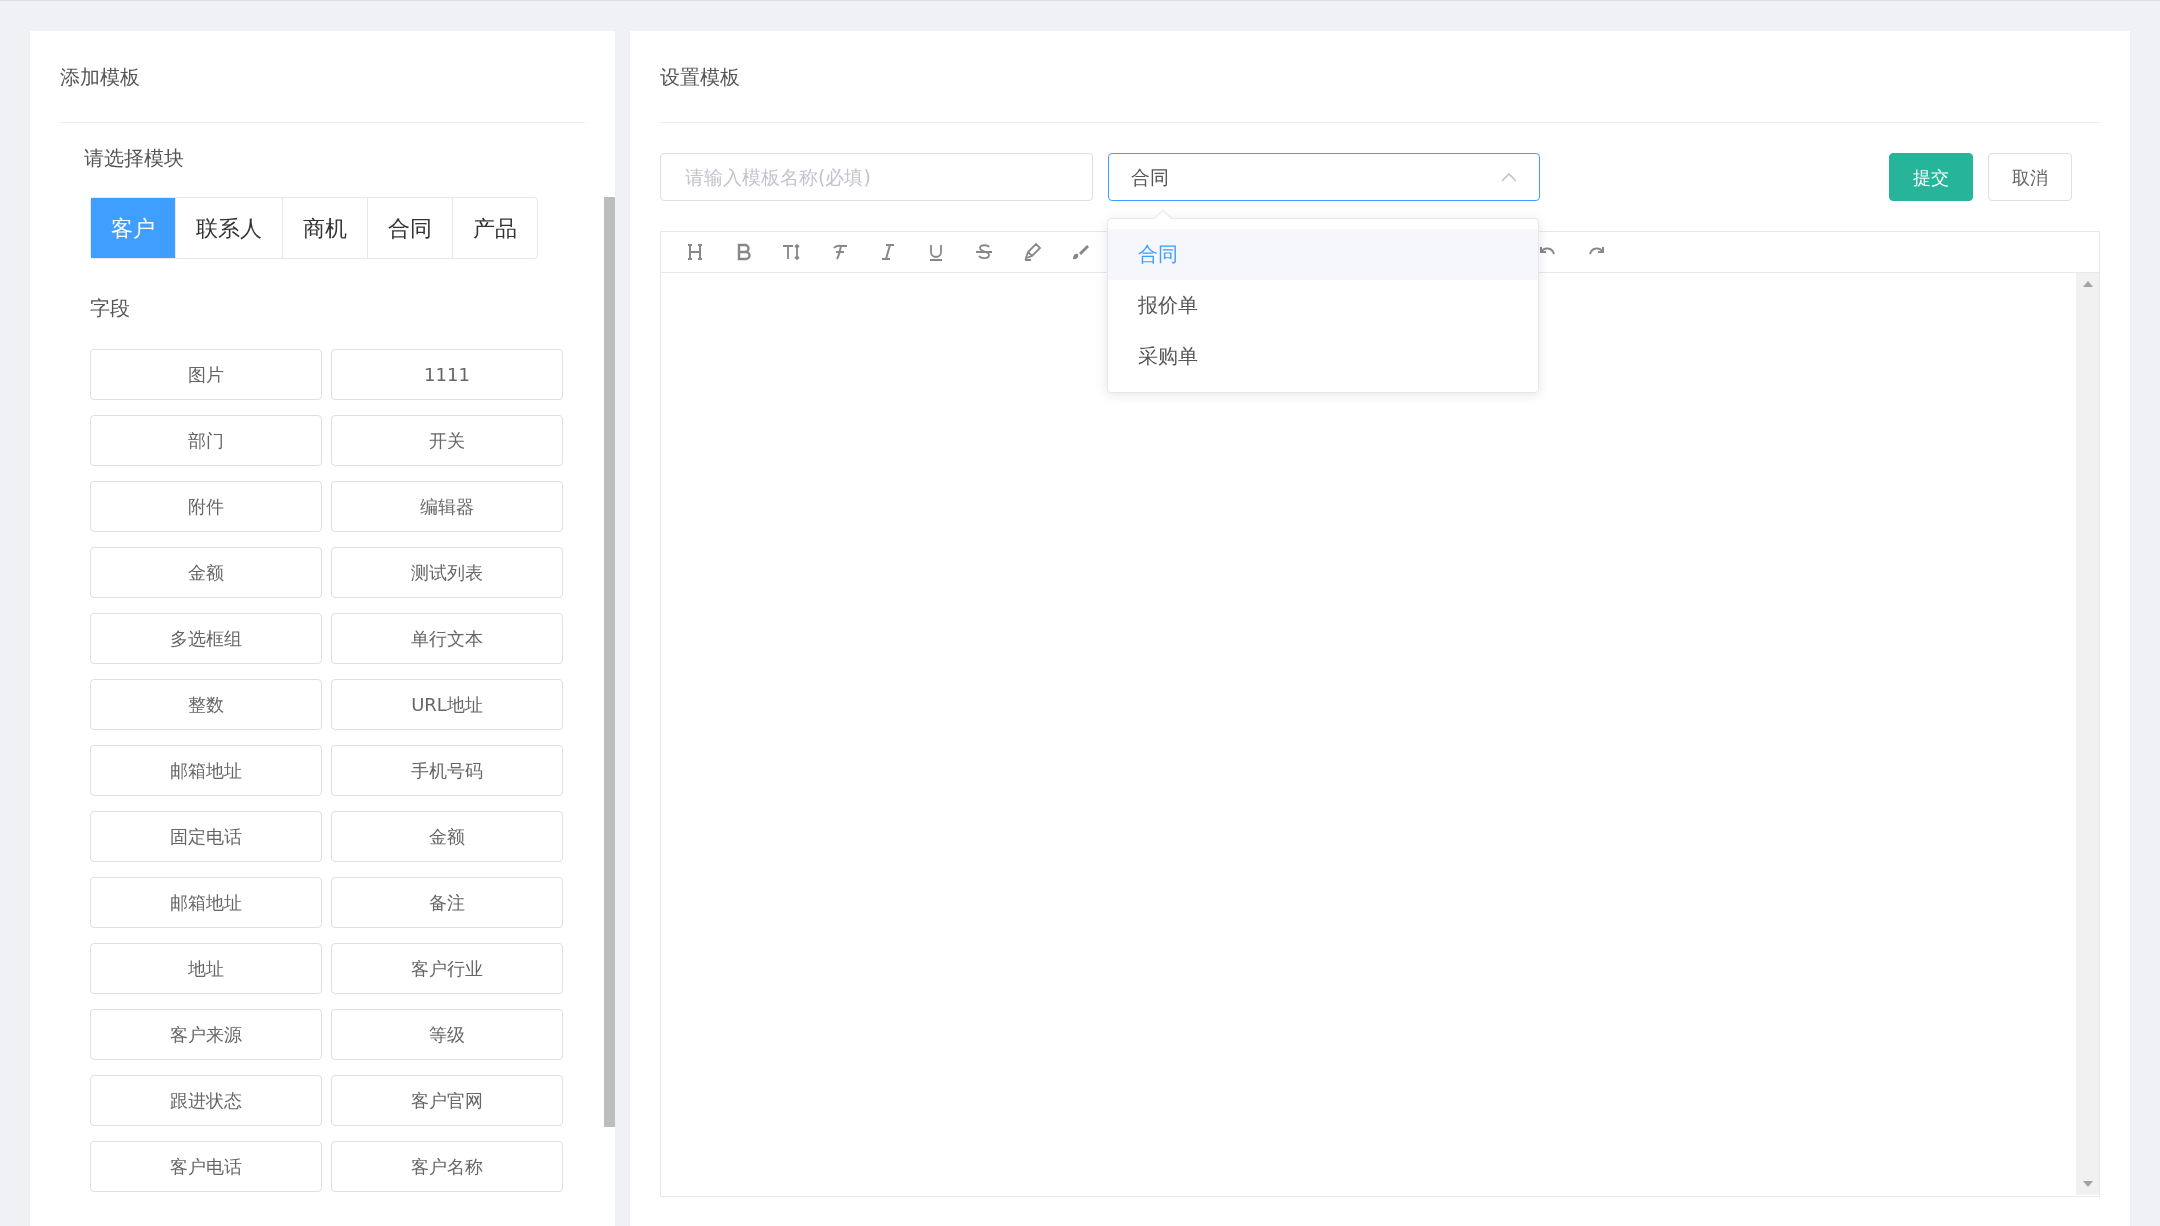  What do you see at coordinates (447, 1166) in the screenshot?
I see `field-button: 客户名称` at bounding box center [447, 1166].